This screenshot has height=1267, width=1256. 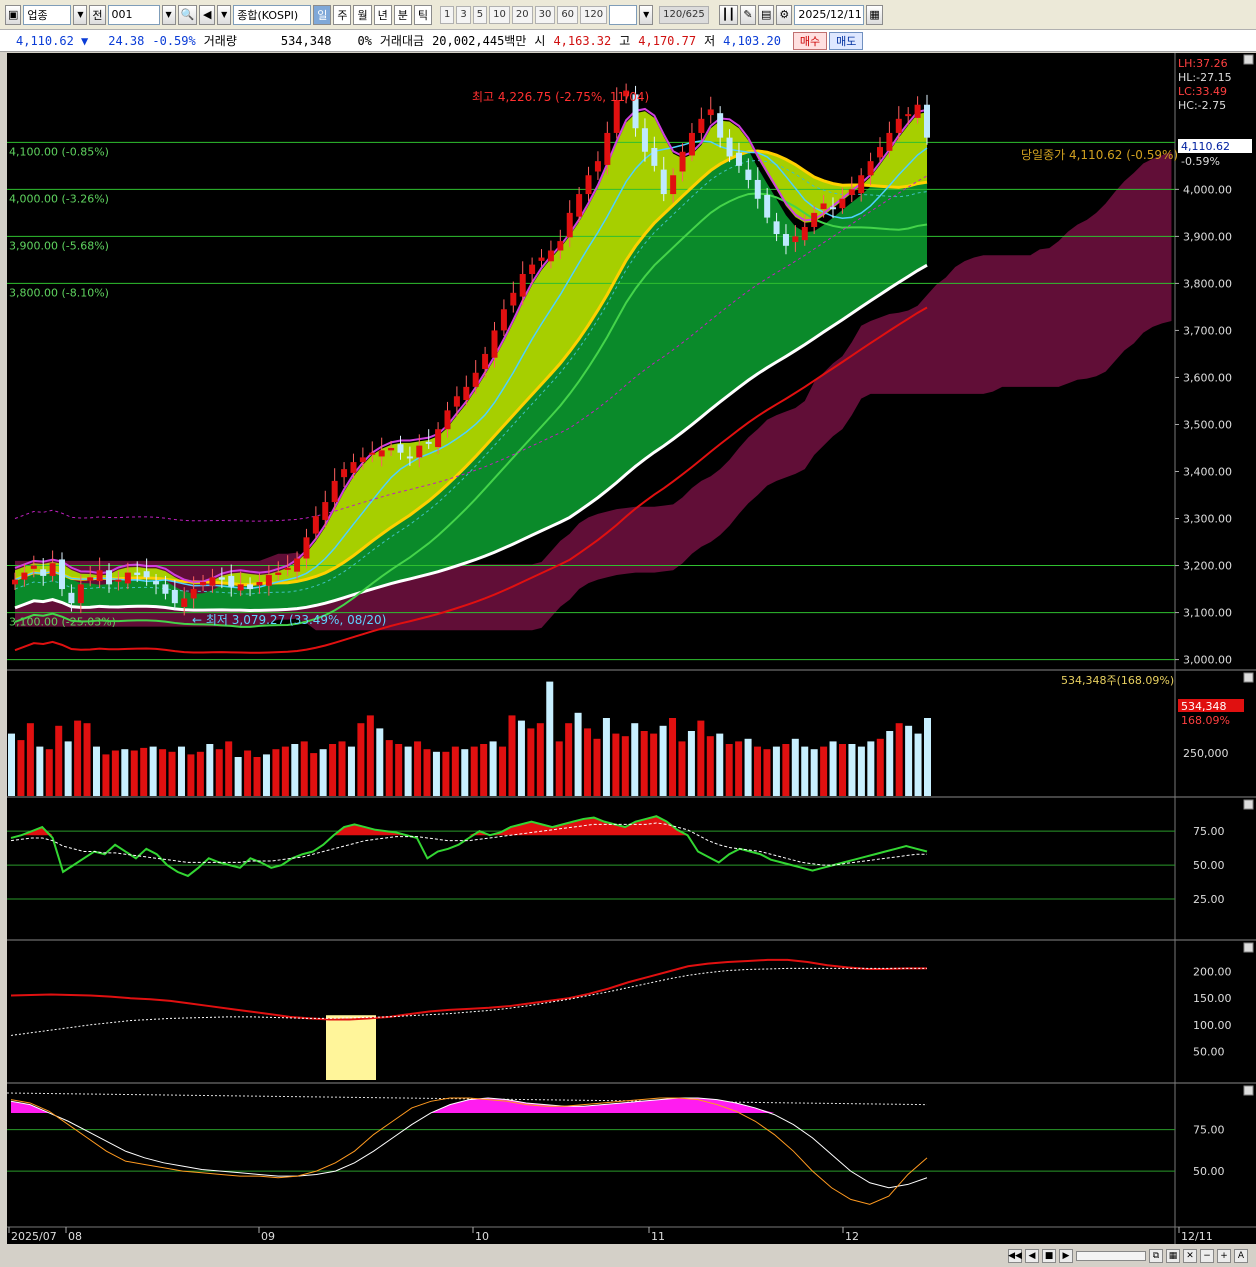 What do you see at coordinates (47, 14) in the screenshot?
I see `market-select: 업종` at bounding box center [47, 14].